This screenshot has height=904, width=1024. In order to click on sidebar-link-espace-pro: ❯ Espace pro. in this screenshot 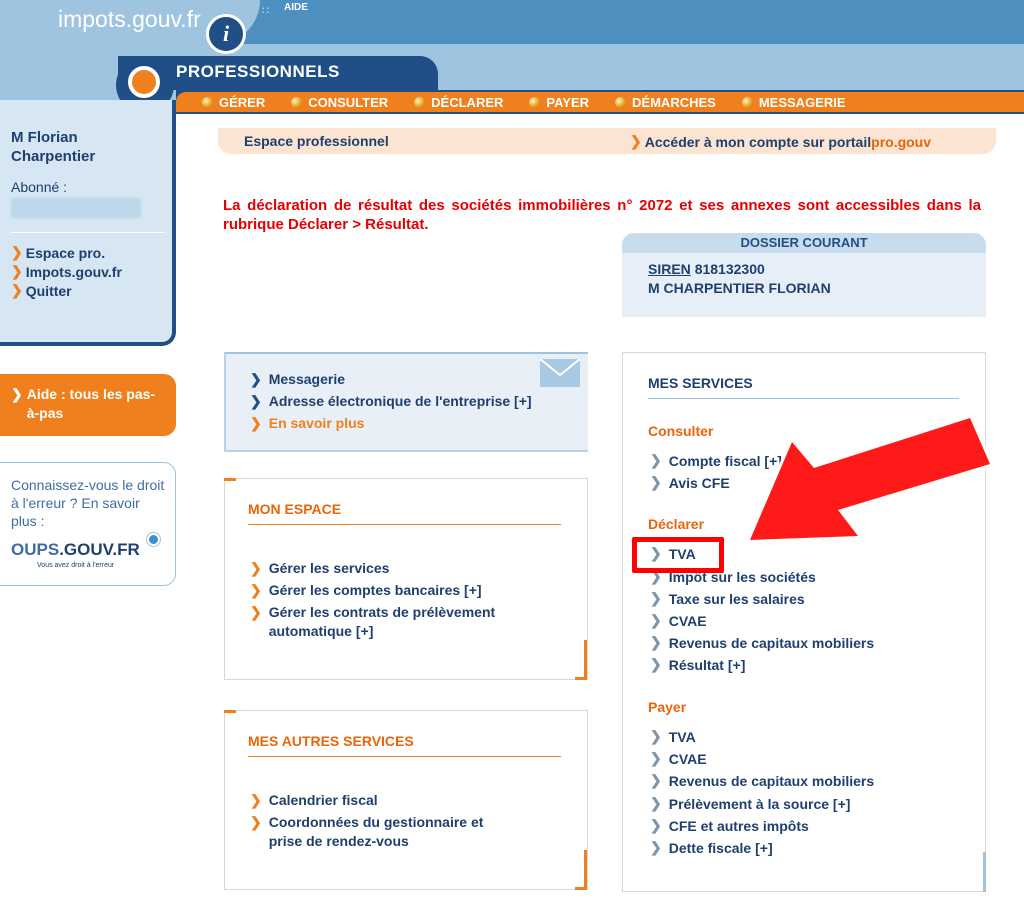, I will do `click(58, 252)`.